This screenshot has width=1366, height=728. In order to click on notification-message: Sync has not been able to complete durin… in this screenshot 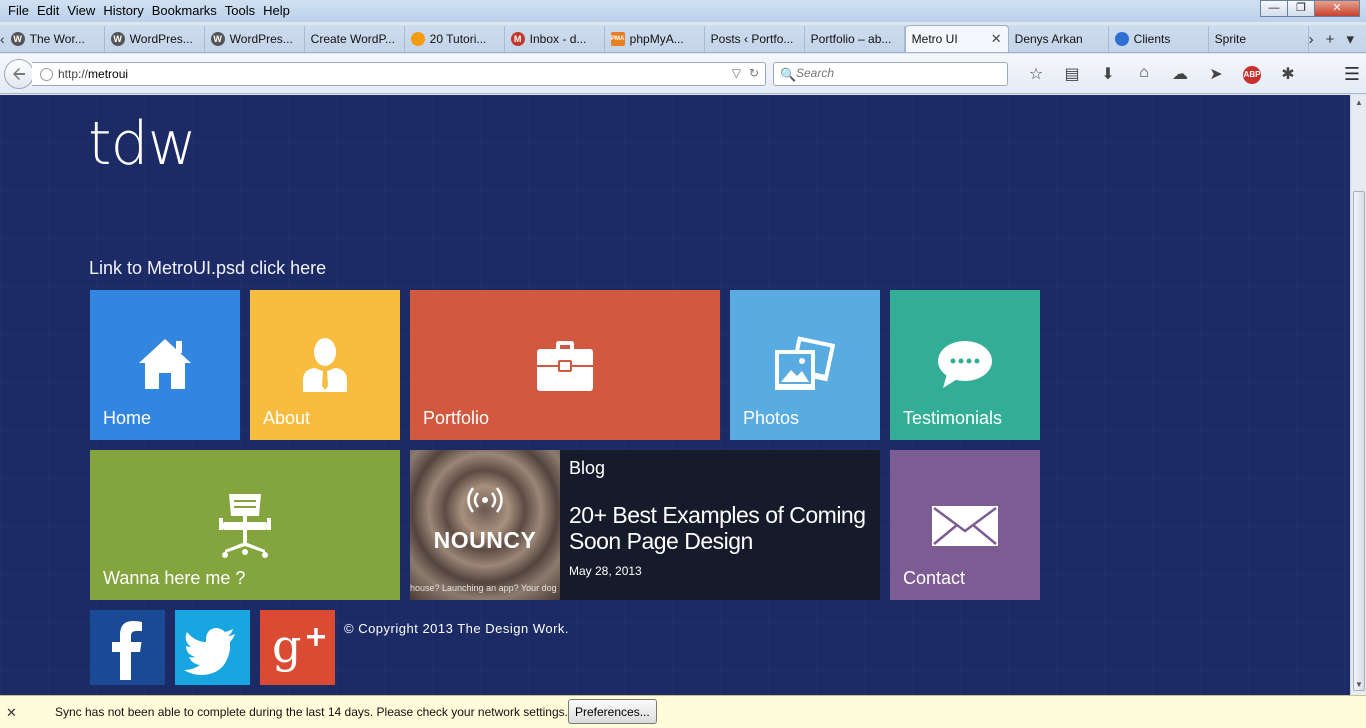, I will do `click(311, 712)`.